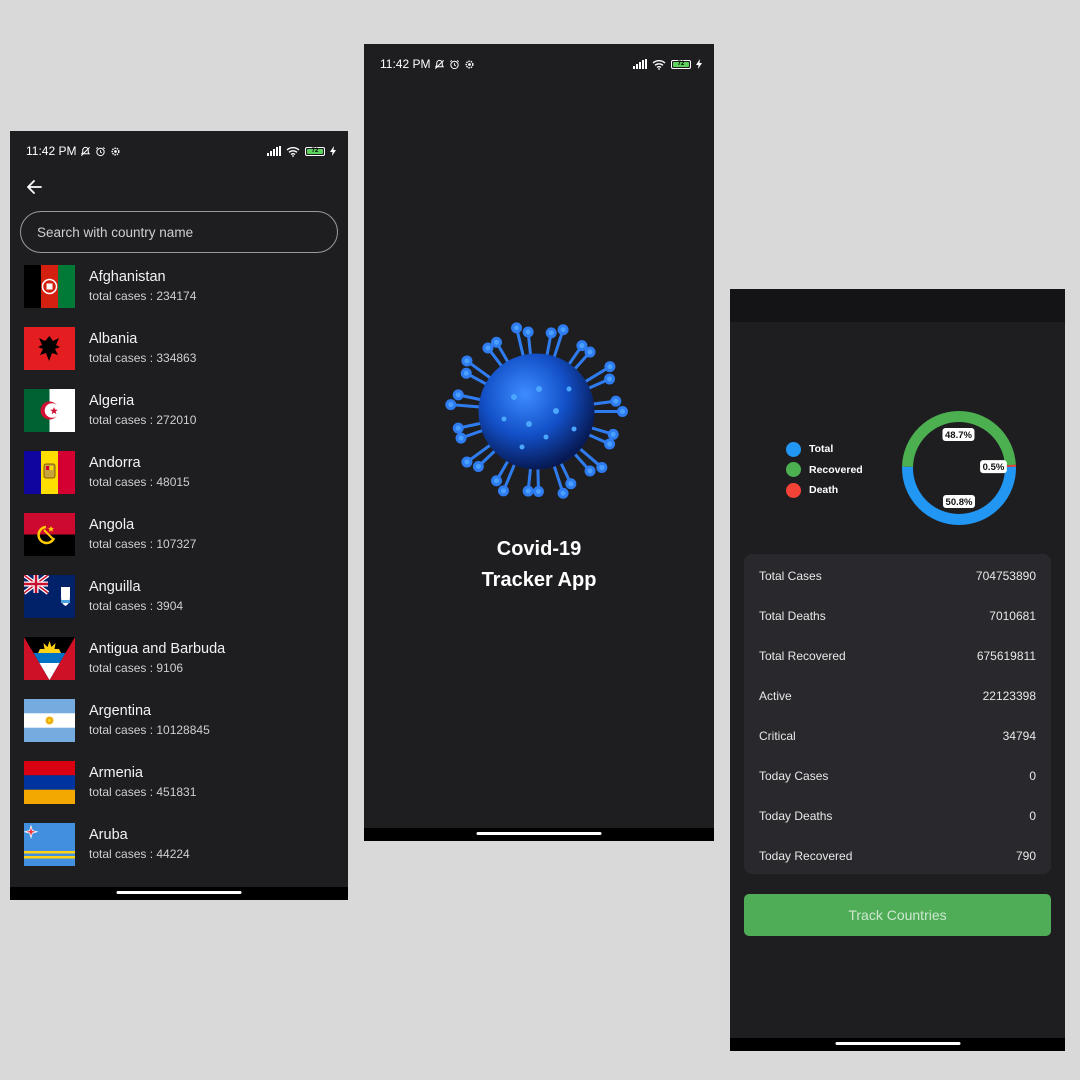  Describe the element at coordinates (793, 449) in the screenshot. I see `legend-dot` at that location.